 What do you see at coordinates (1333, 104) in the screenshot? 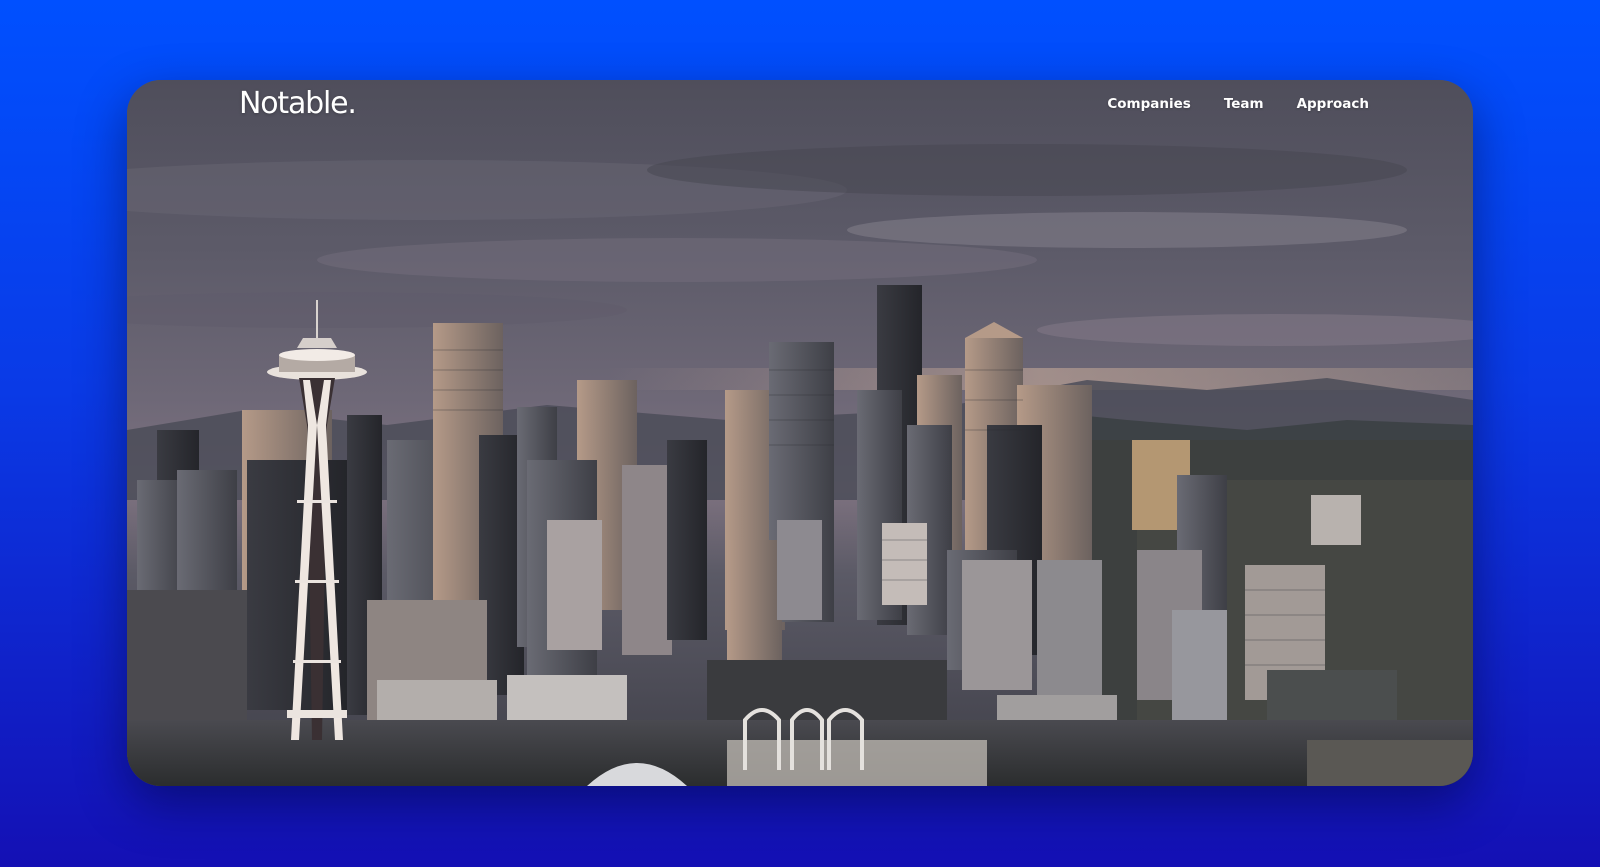
I see `nav-link-approach: Approach` at bounding box center [1333, 104].